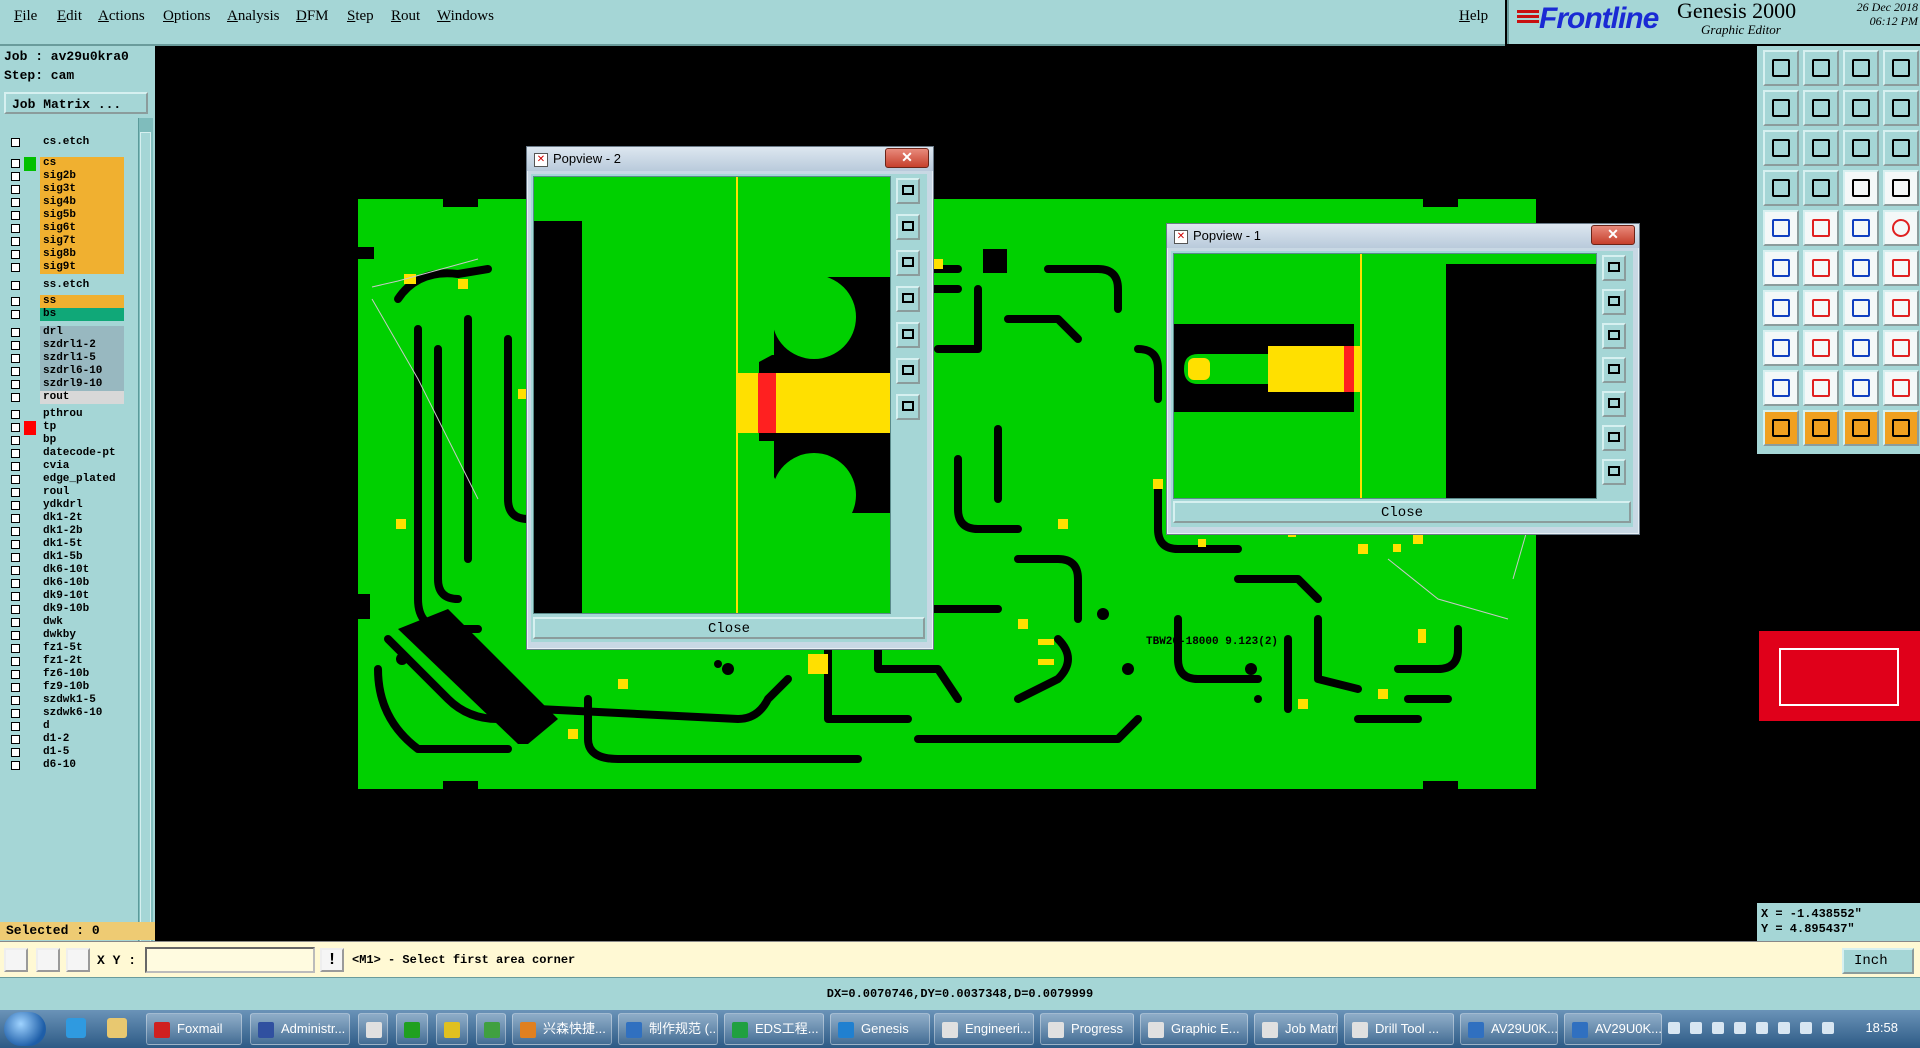  I want to click on layer-name: cvia, so click(82, 466).